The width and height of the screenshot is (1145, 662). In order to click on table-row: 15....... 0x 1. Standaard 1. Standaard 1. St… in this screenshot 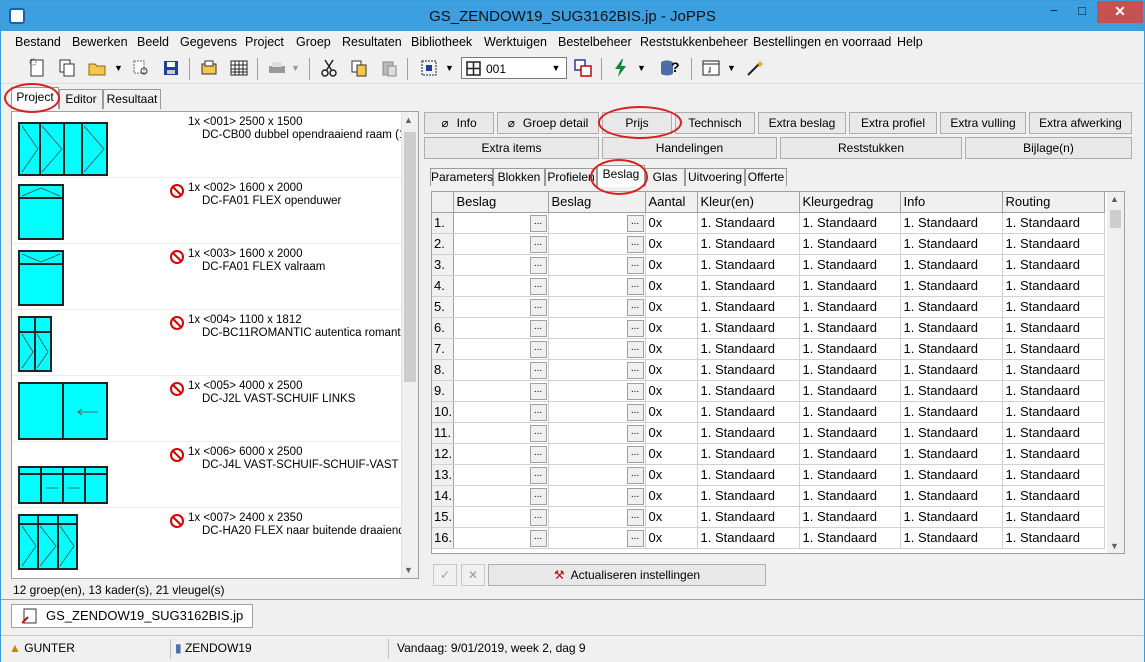, I will do `click(768, 517)`.